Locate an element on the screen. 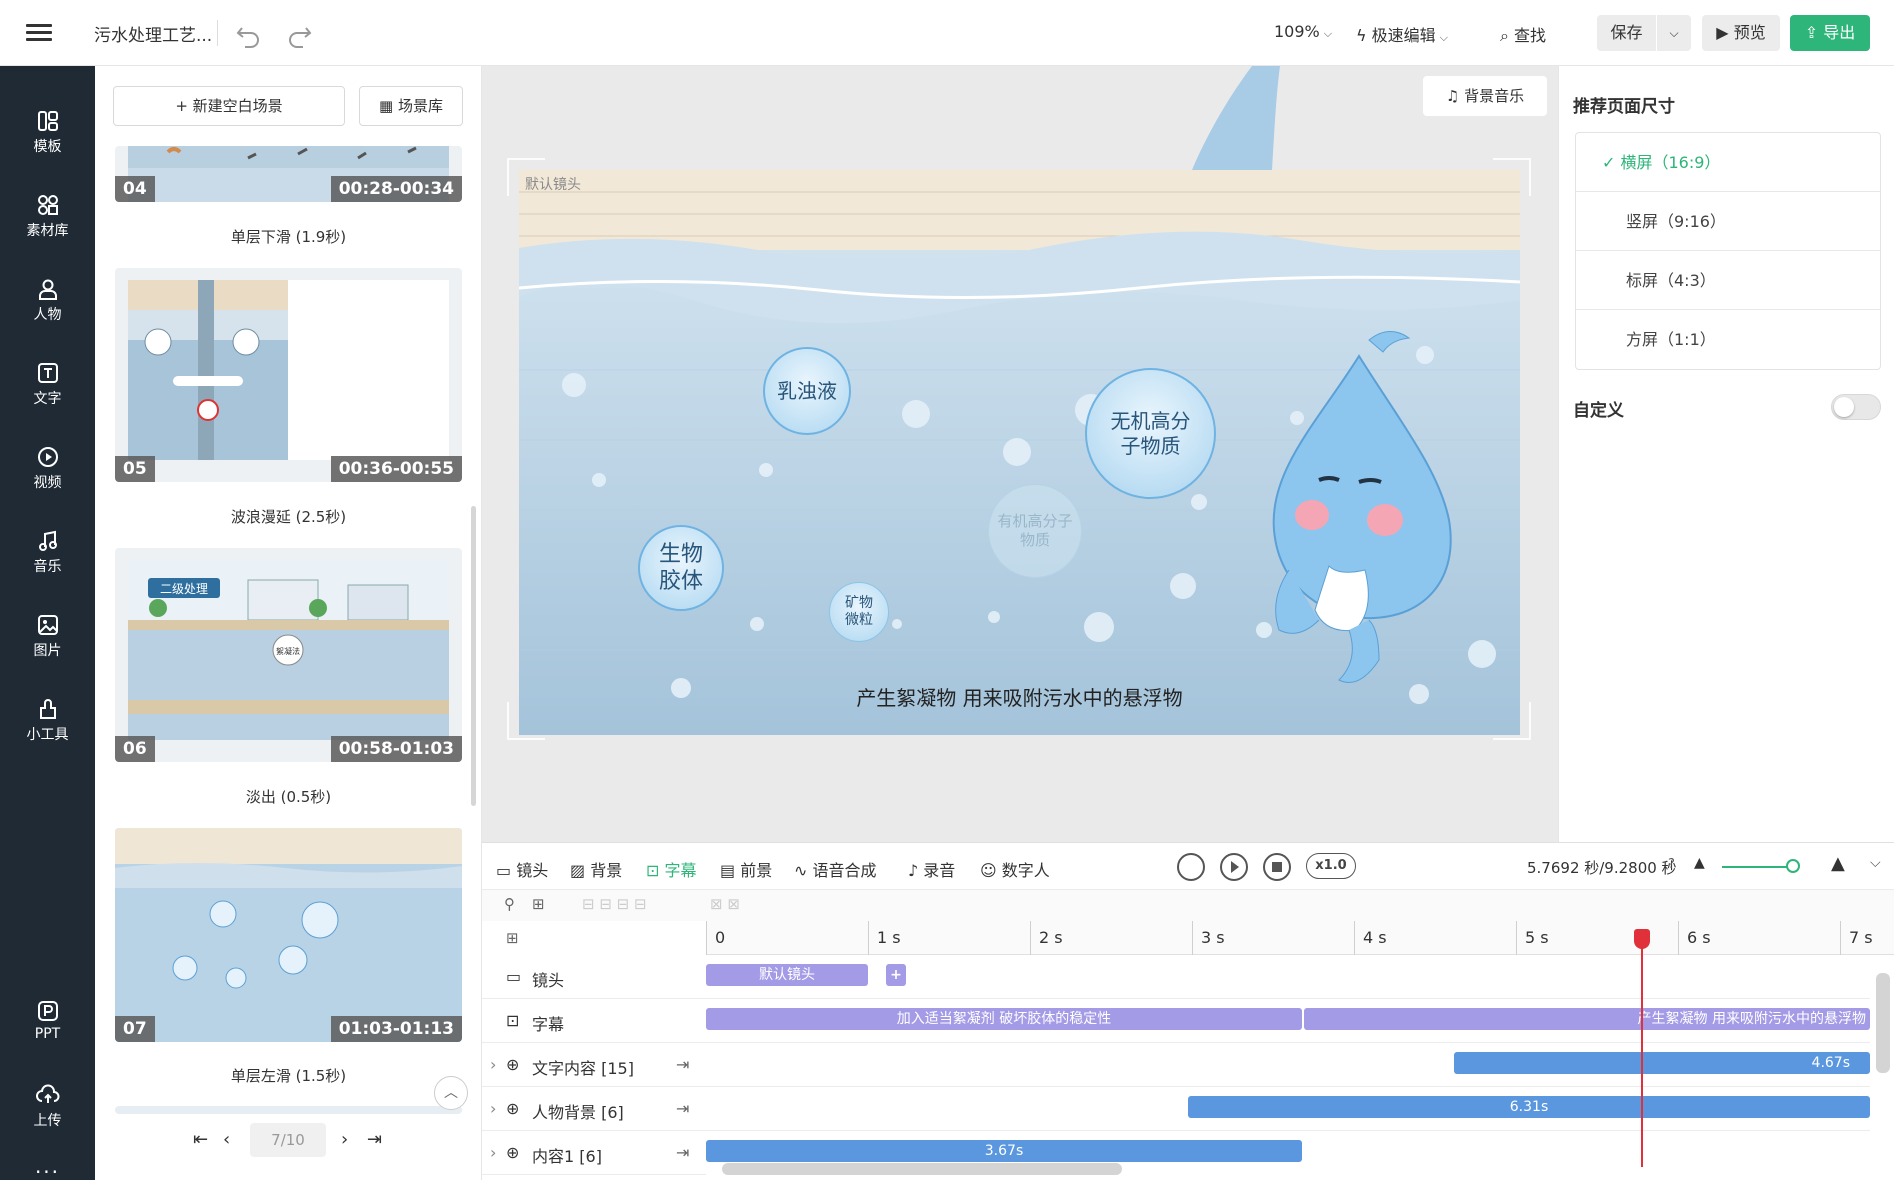  tab-tts: ∿ 语音合成 is located at coordinates (835, 869).